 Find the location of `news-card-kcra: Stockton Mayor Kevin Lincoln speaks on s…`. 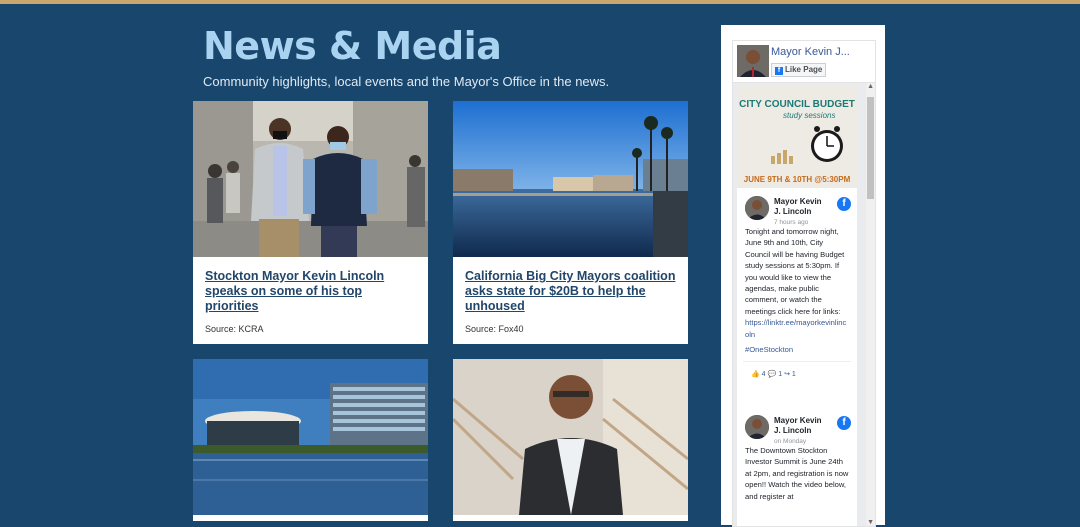

news-card-kcra: Stockton Mayor Kevin Lincoln speaks on s… is located at coordinates (310, 222).